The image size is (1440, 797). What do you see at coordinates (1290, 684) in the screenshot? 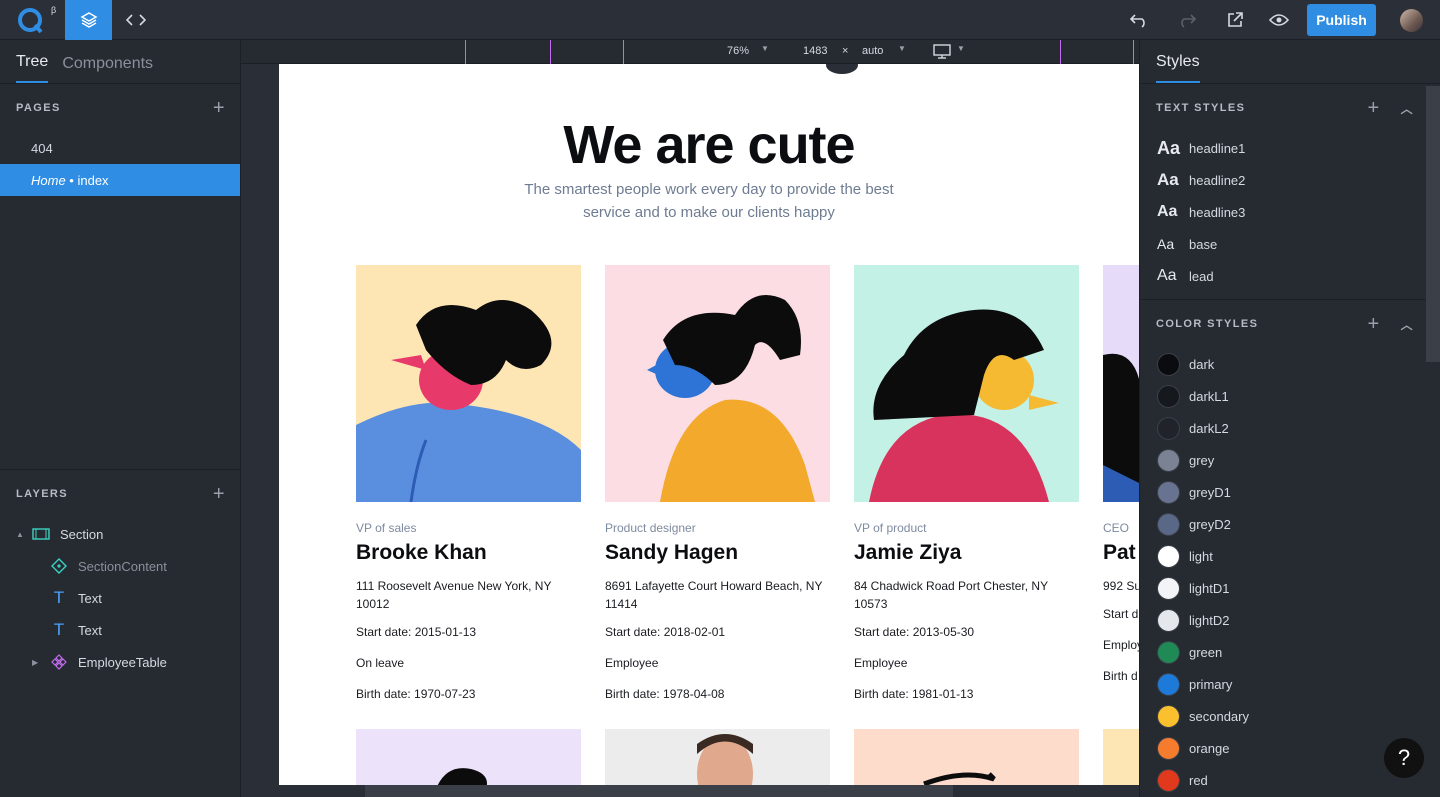
I see `color-style-item: primary` at bounding box center [1290, 684].